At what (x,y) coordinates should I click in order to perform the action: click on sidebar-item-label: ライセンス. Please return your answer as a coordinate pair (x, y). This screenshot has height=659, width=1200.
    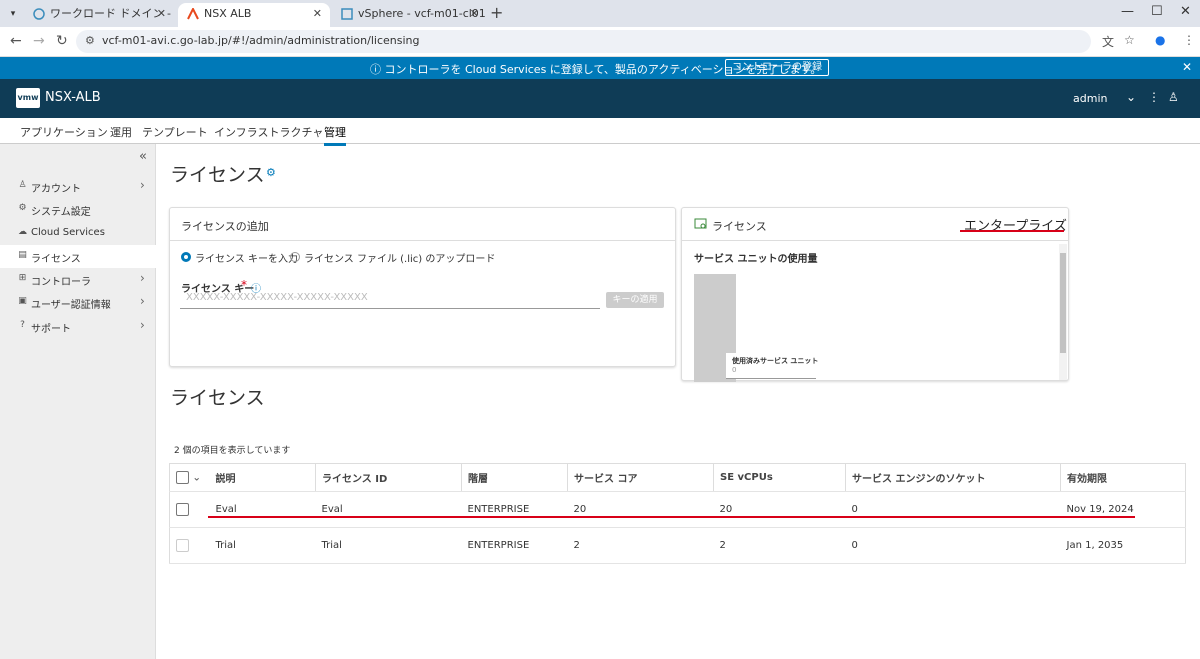
    Looking at the image, I should click on (56, 259).